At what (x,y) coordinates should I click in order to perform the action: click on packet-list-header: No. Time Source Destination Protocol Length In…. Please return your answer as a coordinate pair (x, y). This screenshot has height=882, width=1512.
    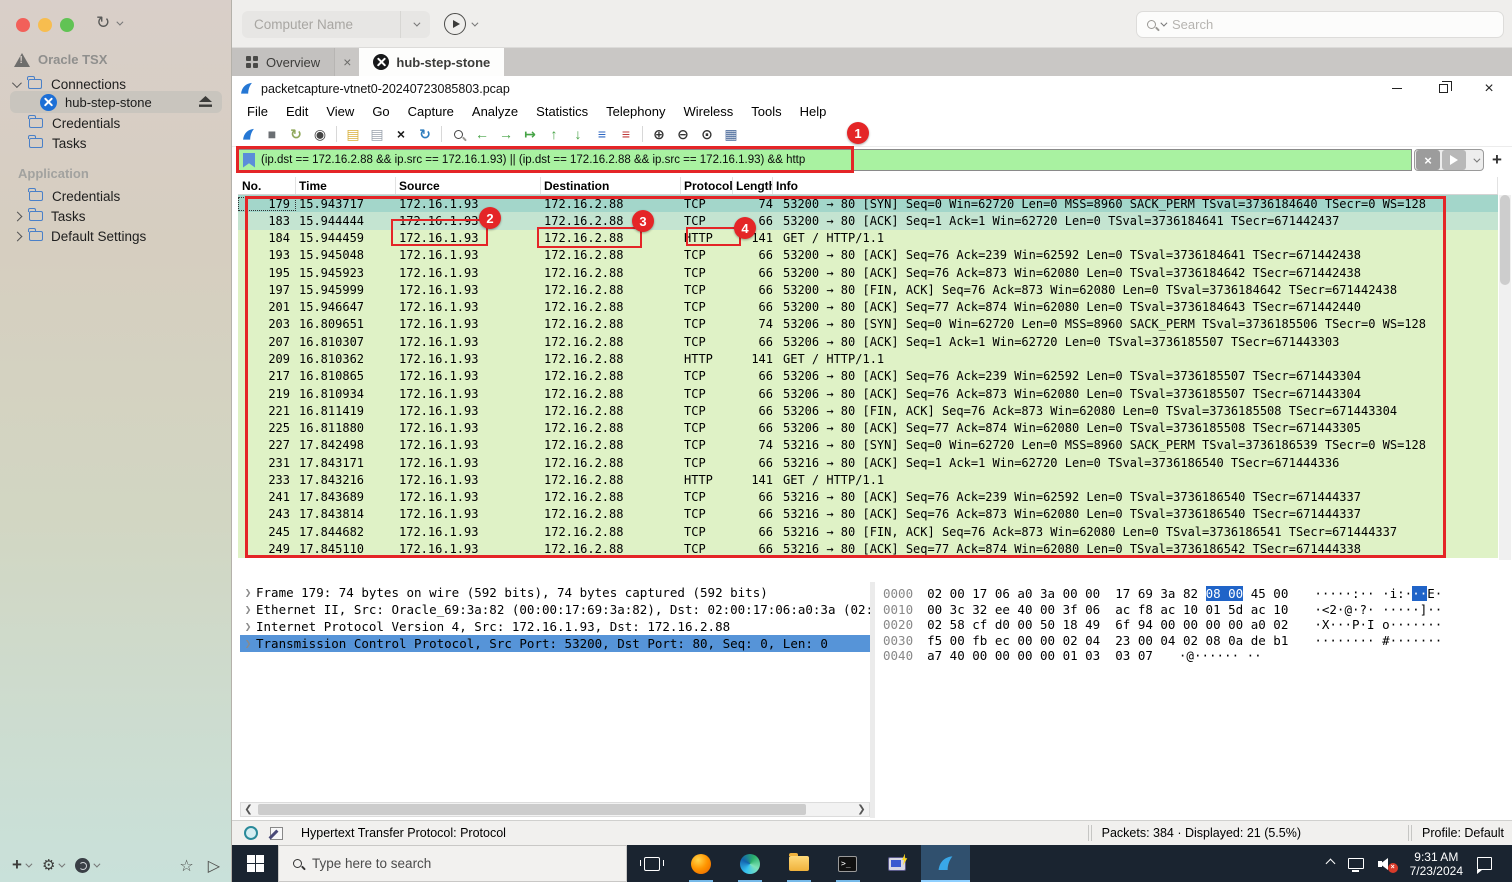
    Looking at the image, I should click on (868, 186).